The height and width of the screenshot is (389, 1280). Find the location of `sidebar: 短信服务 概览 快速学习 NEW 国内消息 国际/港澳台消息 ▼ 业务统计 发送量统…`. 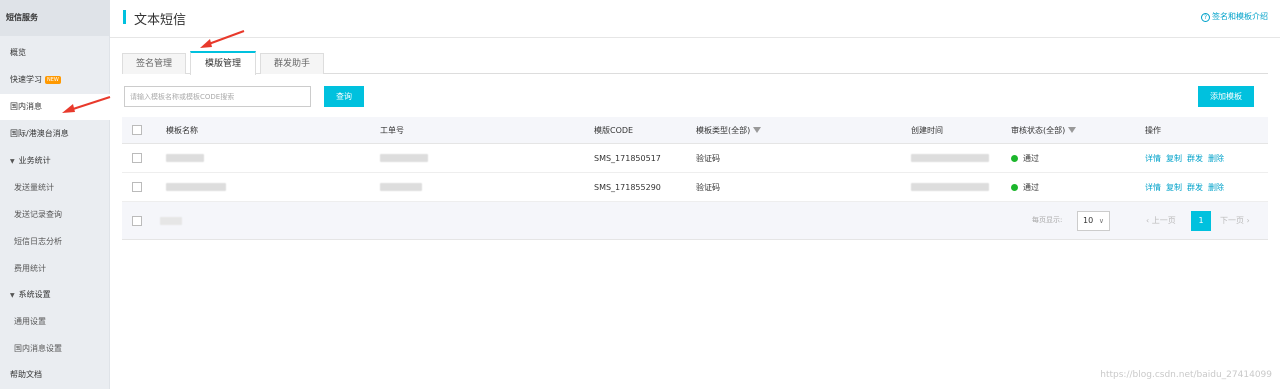

sidebar: 短信服务 概览 快速学习 NEW 国内消息 国际/港澳台消息 ▼ 业务统计 发送量统… is located at coordinates (55, 194).